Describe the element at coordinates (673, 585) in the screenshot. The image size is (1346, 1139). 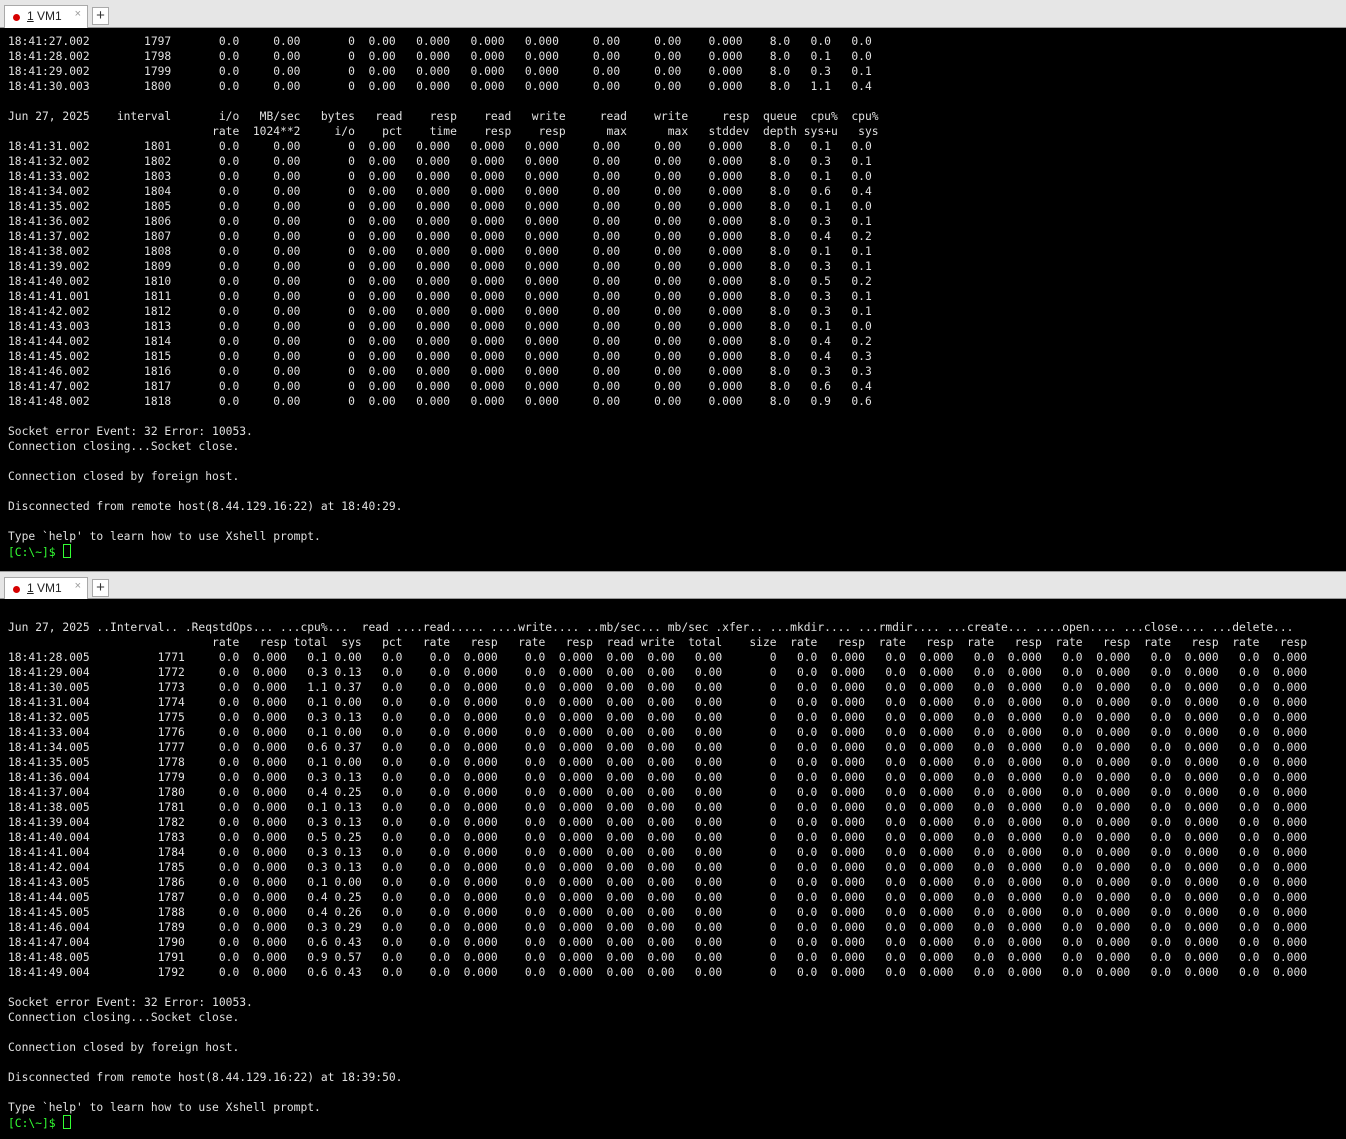
I see `pane2-tab-bar: 1 VM1 × +` at that location.